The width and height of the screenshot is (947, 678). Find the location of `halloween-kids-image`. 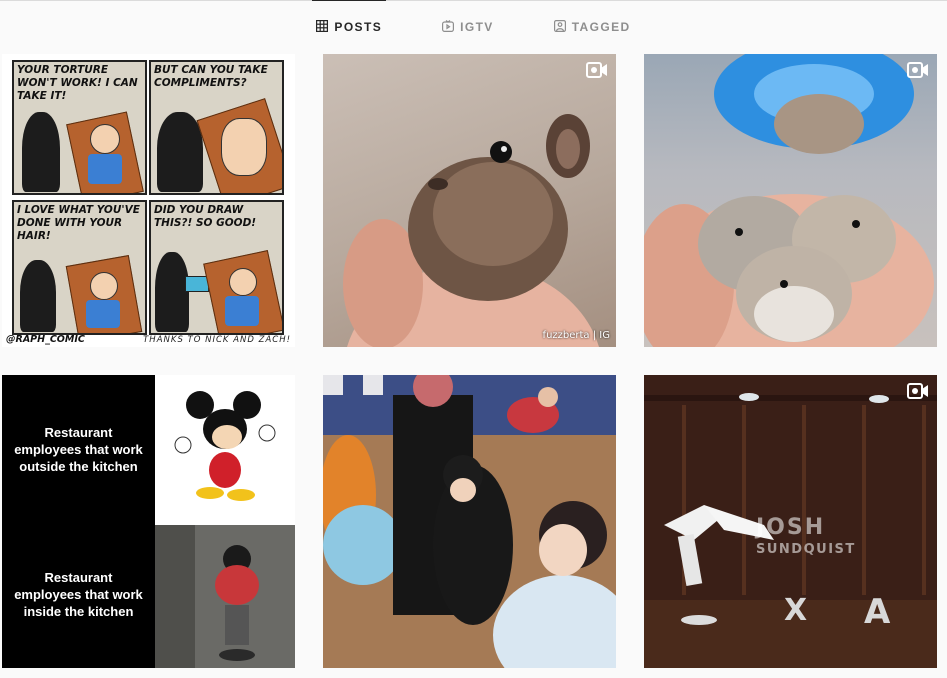

halloween-kids-image is located at coordinates (469, 521).